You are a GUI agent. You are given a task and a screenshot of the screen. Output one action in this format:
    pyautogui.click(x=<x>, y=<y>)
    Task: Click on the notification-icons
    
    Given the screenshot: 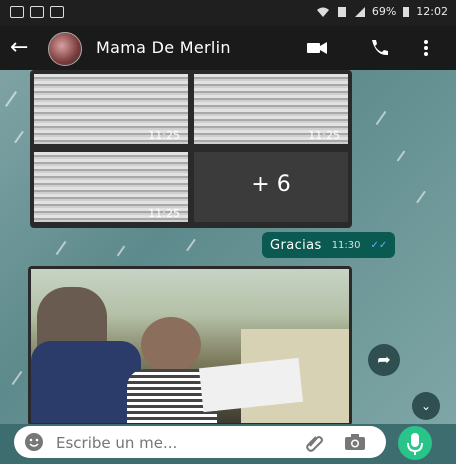 What is the action you would take?
    pyautogui.click(x=37, y=12)
    